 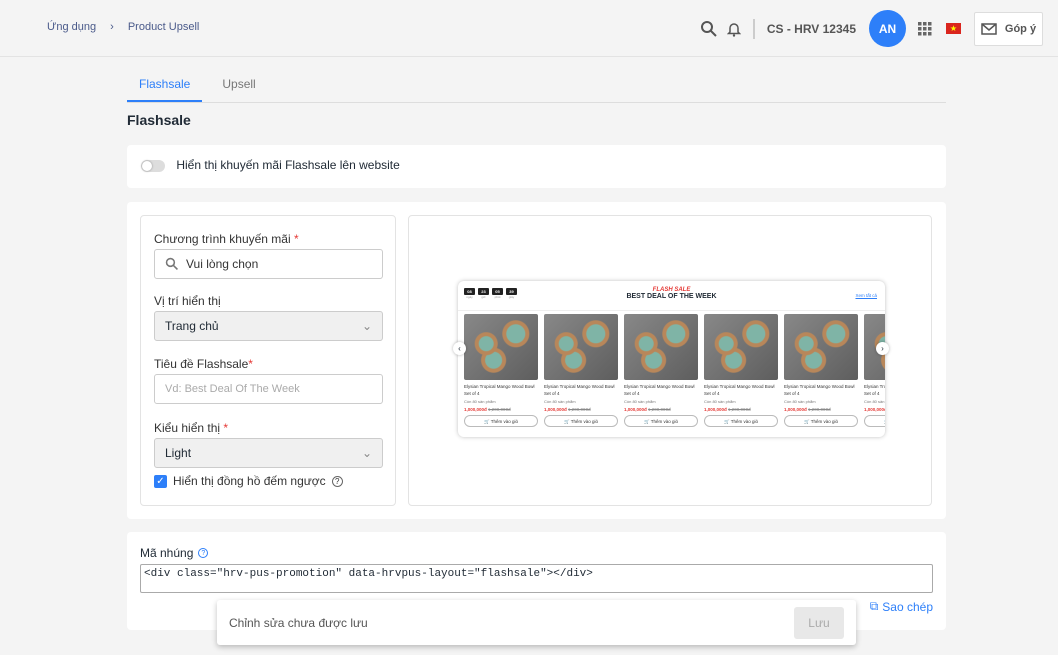 I want to click on breadcrumb-apps: Ứng dụng, so click(x=71, y=27).